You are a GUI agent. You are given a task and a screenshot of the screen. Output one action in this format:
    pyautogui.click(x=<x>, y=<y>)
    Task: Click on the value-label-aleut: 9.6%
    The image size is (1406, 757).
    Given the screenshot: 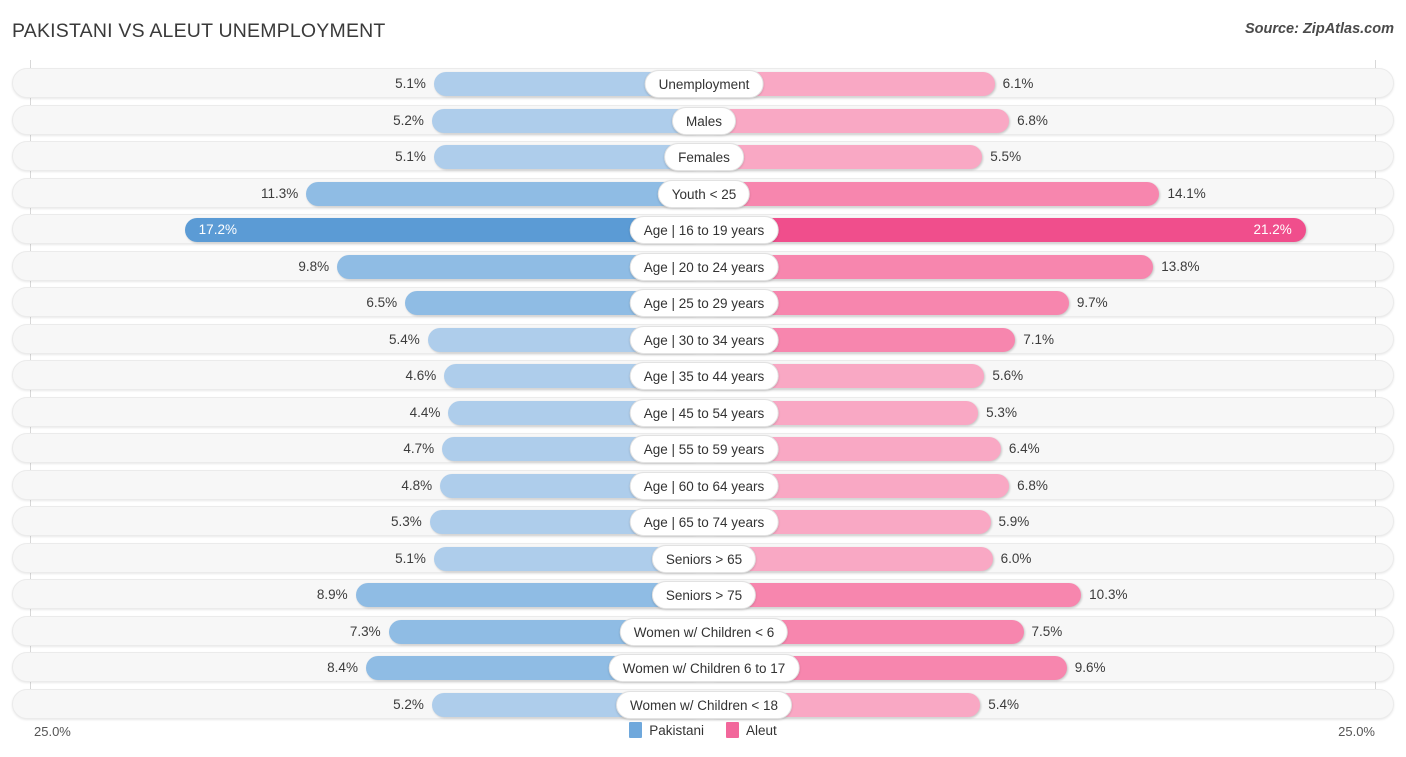 What is the action you would take?
    pyautogui.click(x=1090, y=667)
    